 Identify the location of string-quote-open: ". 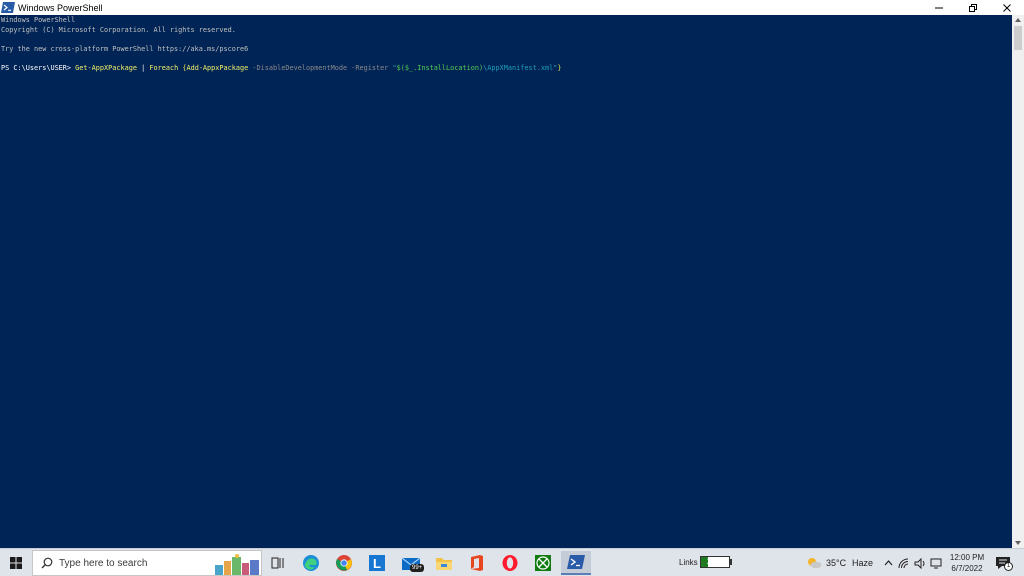
(392, 68).